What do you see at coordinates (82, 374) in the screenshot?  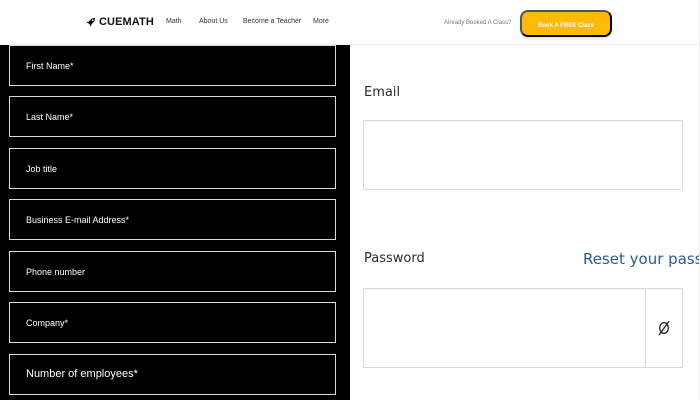 I see `number-of-employees-label: Number of employees*` at bounding box center [82, 374].